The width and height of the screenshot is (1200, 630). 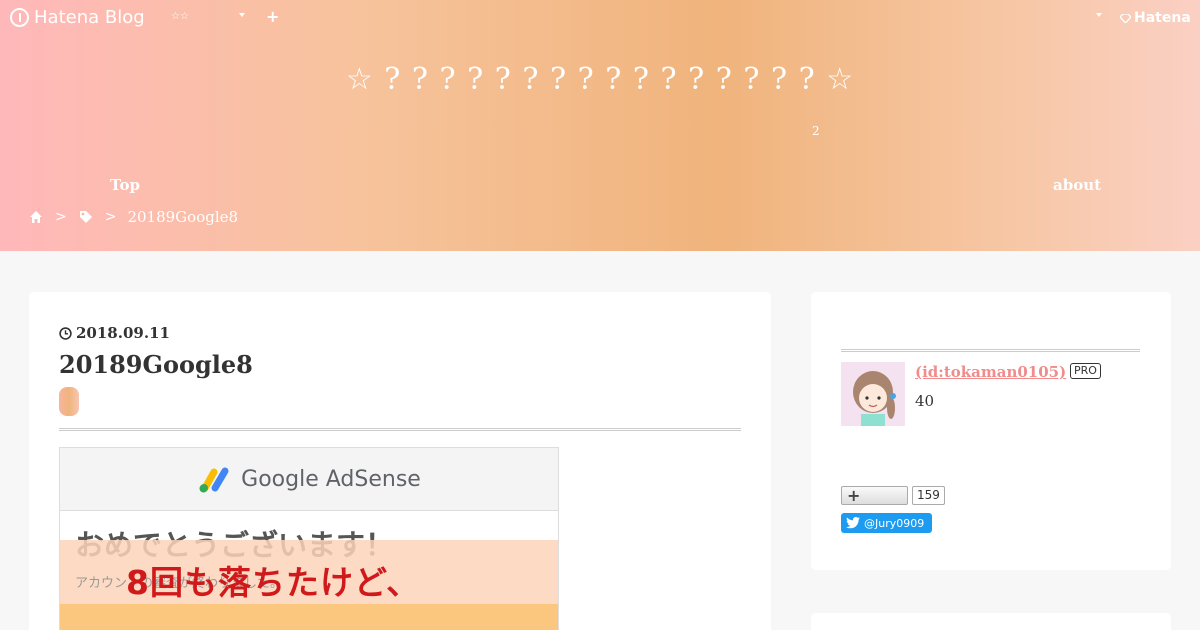 I want to click on category-badge, so click(x=69, y=401).